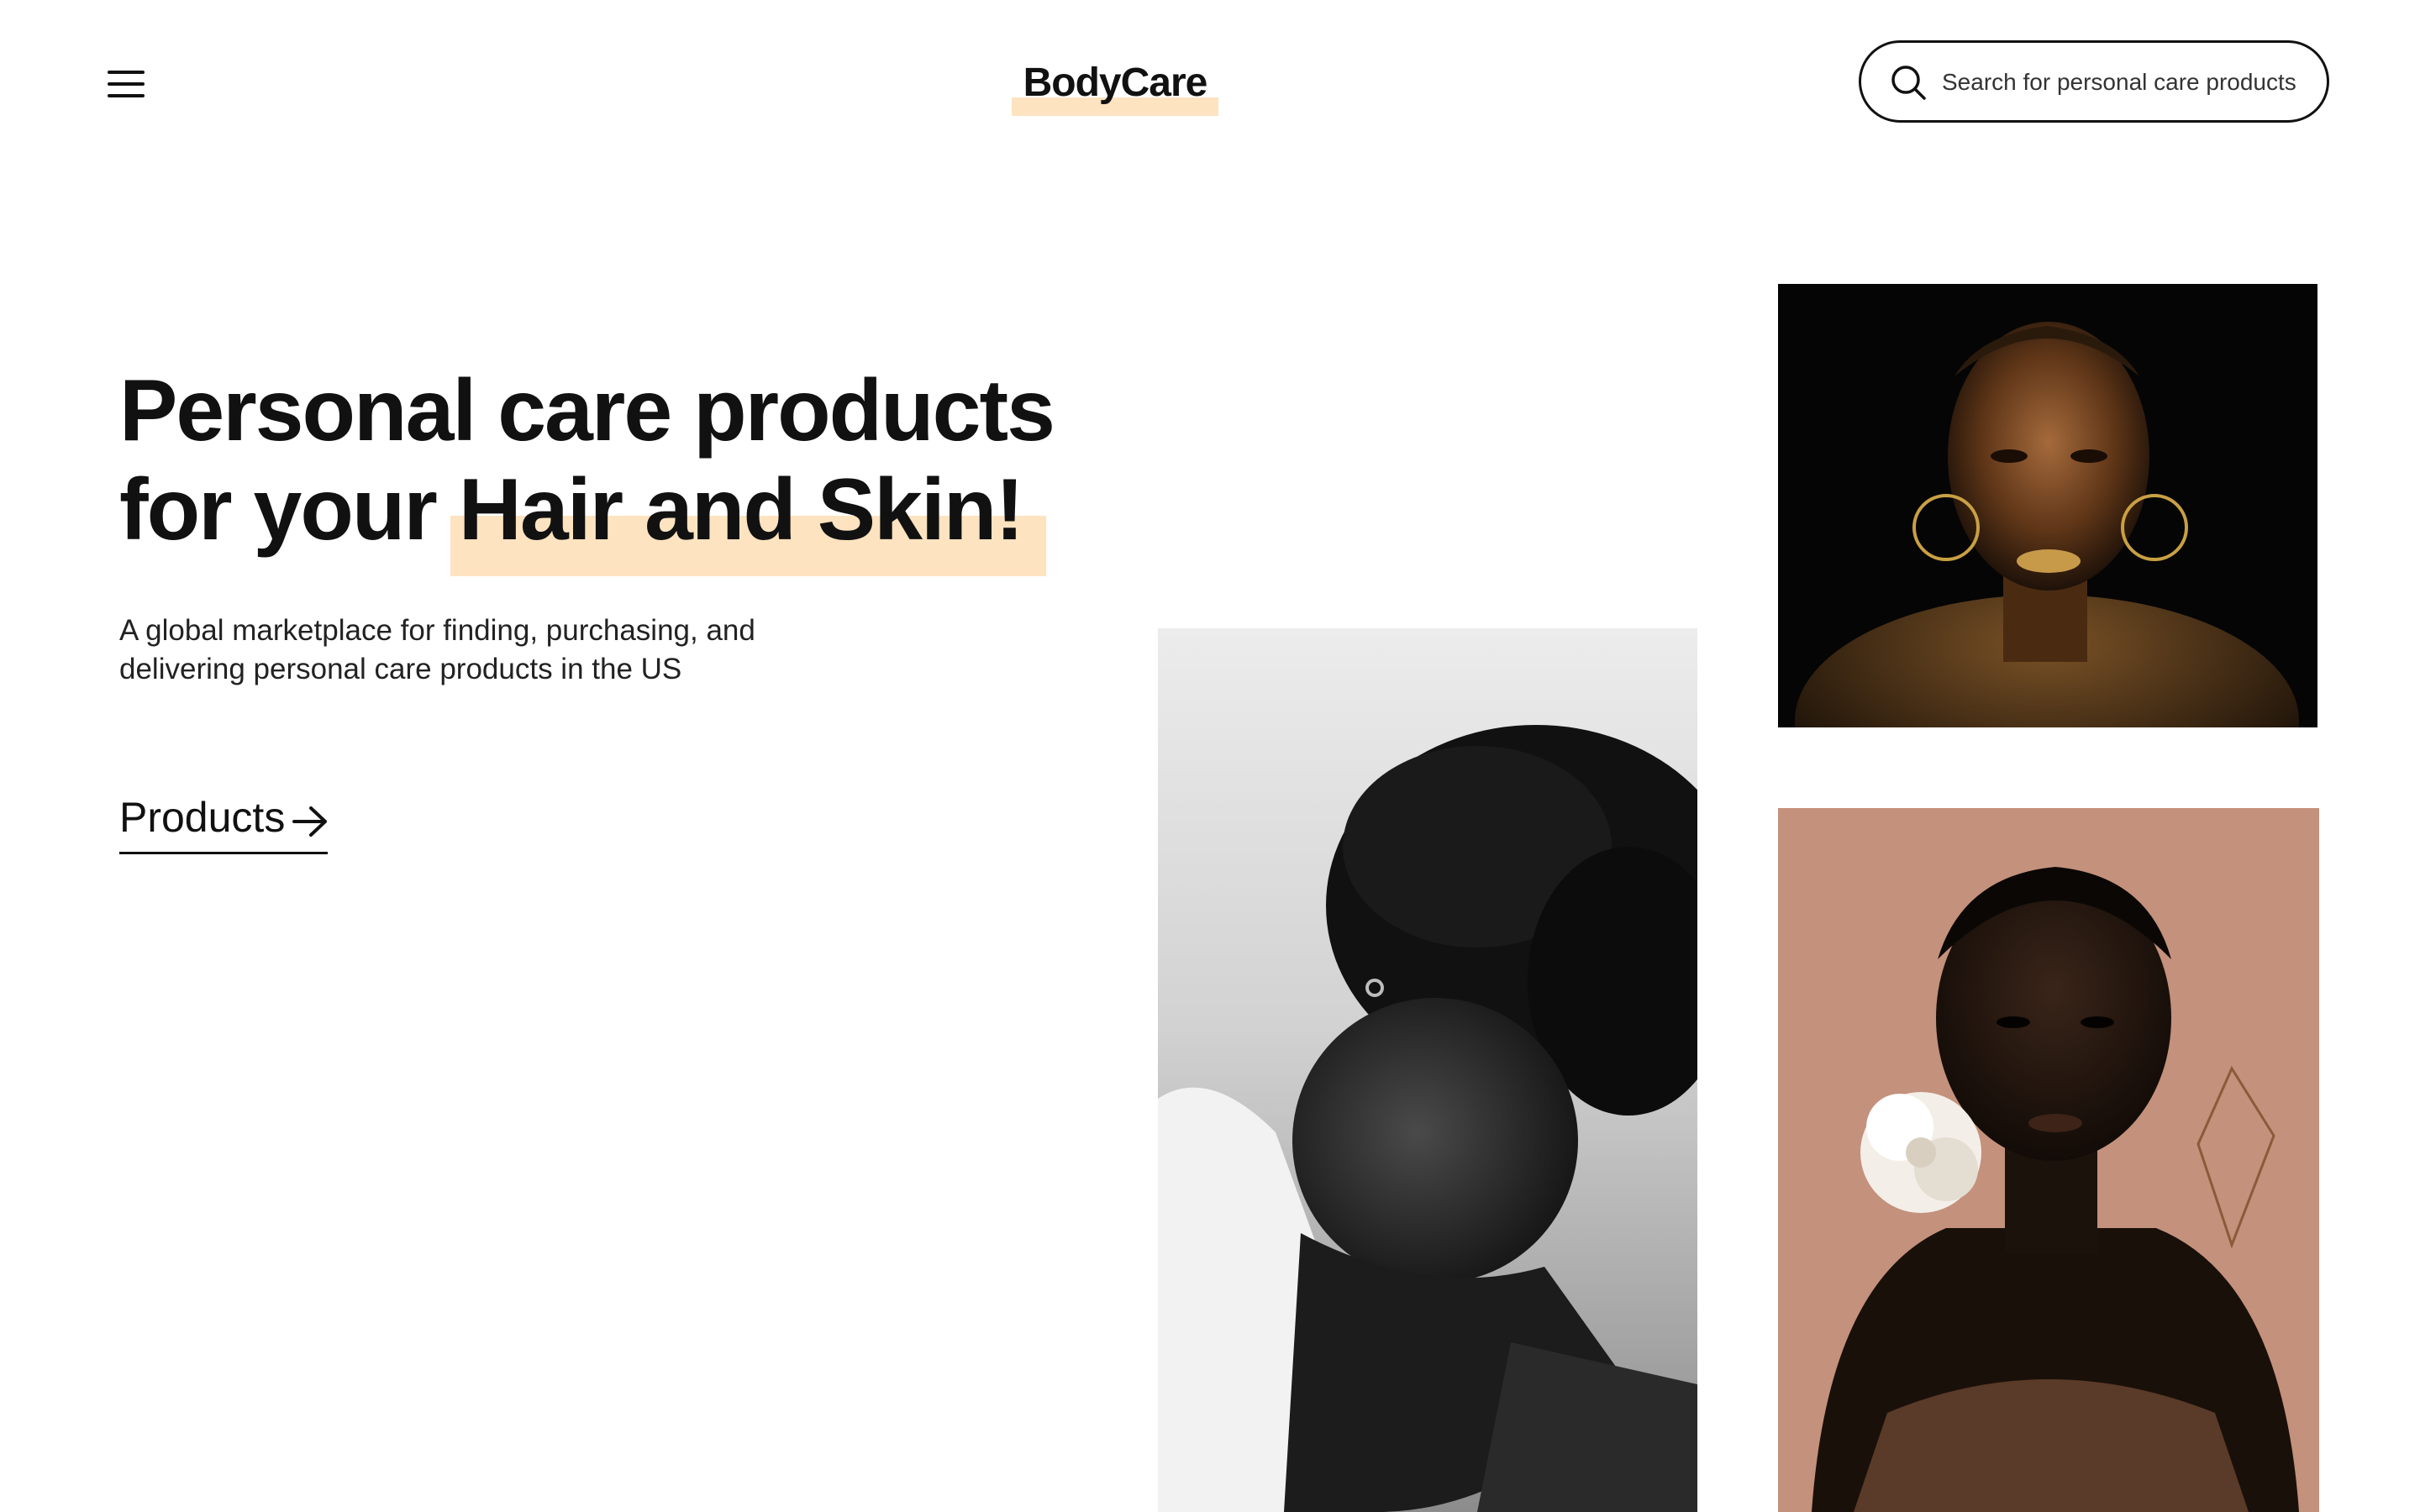 The width and height of the screenshot is (2420, 1512). What do you see at coordinates (310, 821) in the screenshot?
I see `arrow-right-icon` at bounding box center [310, 821].